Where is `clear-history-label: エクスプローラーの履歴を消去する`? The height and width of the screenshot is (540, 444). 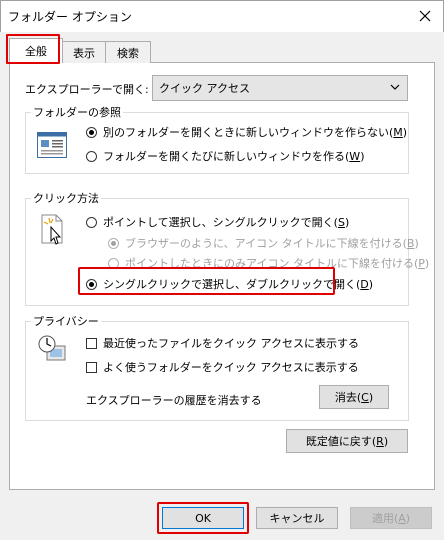 clear-history-label: エクスプローラーの履歴を消去する is located at coordinates (174, 400).